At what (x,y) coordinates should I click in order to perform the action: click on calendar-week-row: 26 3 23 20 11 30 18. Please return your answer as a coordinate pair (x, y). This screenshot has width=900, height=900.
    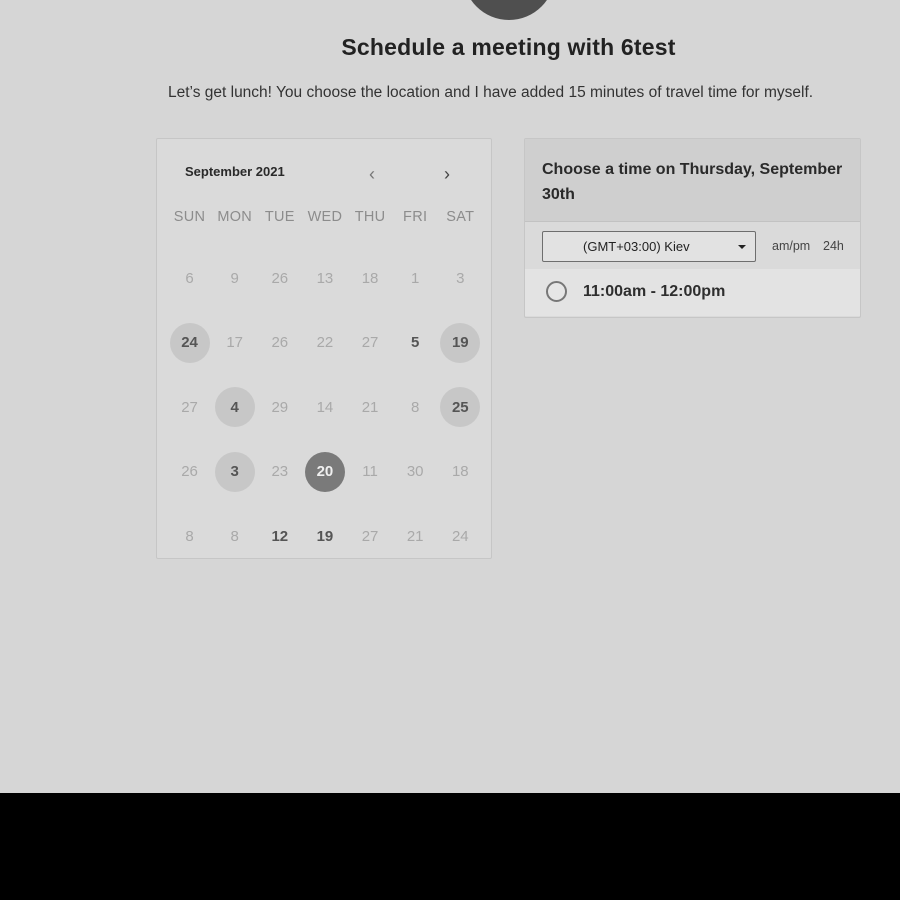
    Looking at the image, I should click on (325, 472).